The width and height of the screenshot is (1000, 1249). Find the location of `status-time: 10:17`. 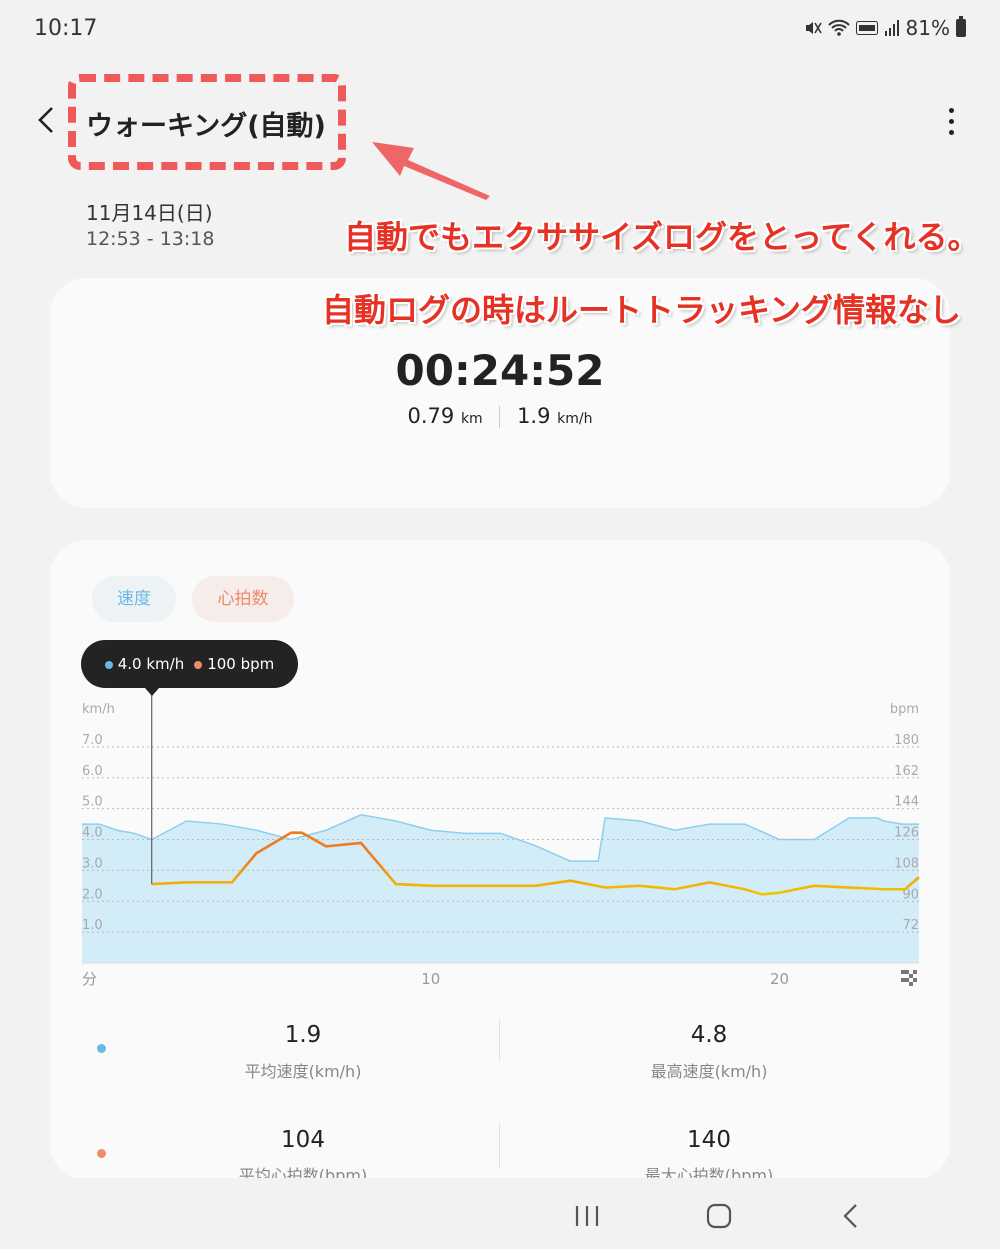

status-time: 10:17 is located at coordinates (66, 28).